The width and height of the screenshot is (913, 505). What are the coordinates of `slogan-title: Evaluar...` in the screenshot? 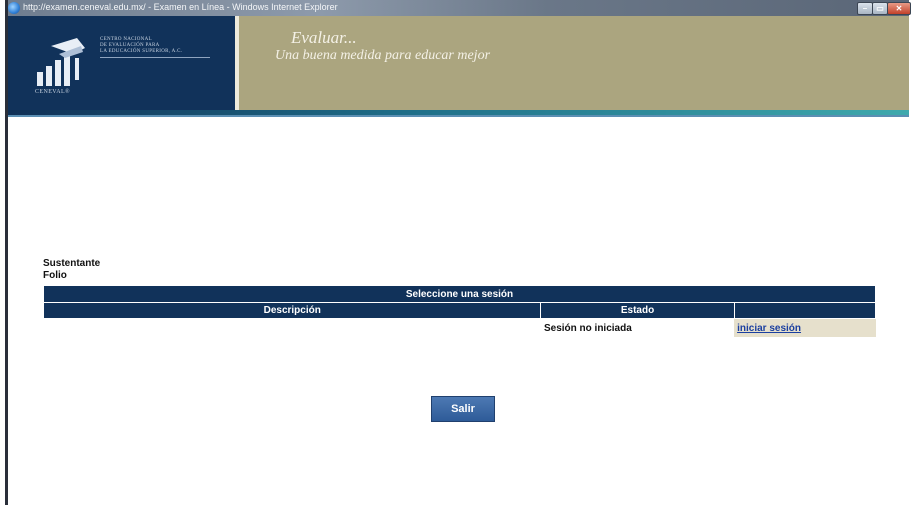 It's located at (324, 37).